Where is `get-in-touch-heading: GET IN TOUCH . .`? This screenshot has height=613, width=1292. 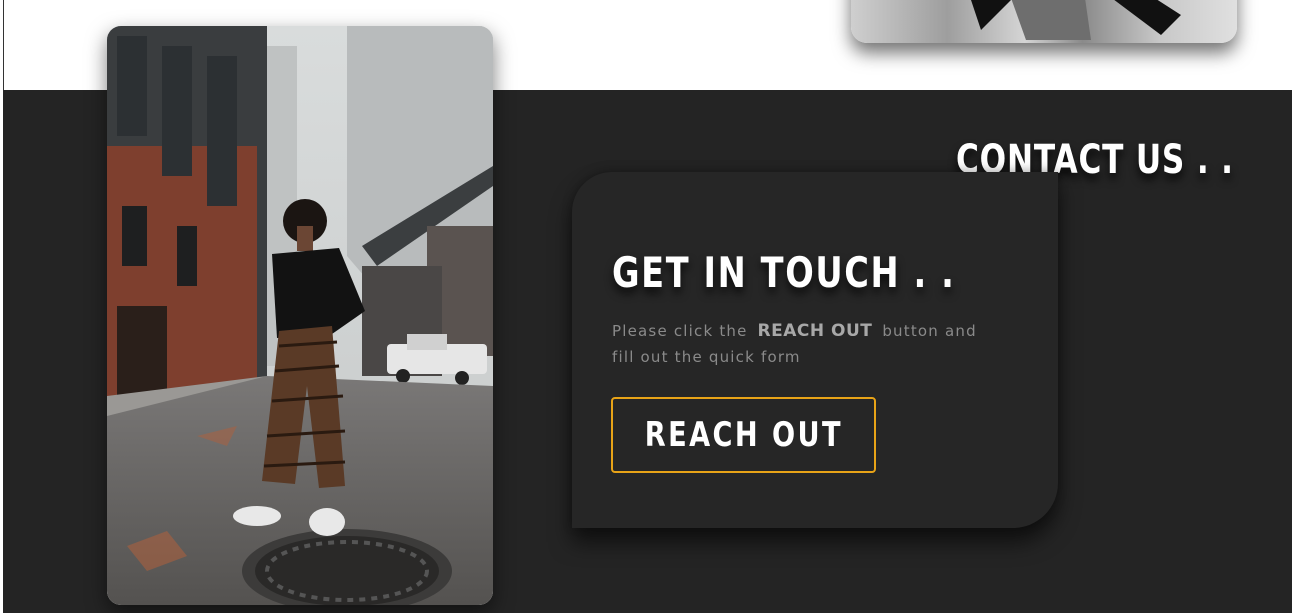 get-in-touch-heading: GET IN TOUCH . . is located at coordinates (784, 272).